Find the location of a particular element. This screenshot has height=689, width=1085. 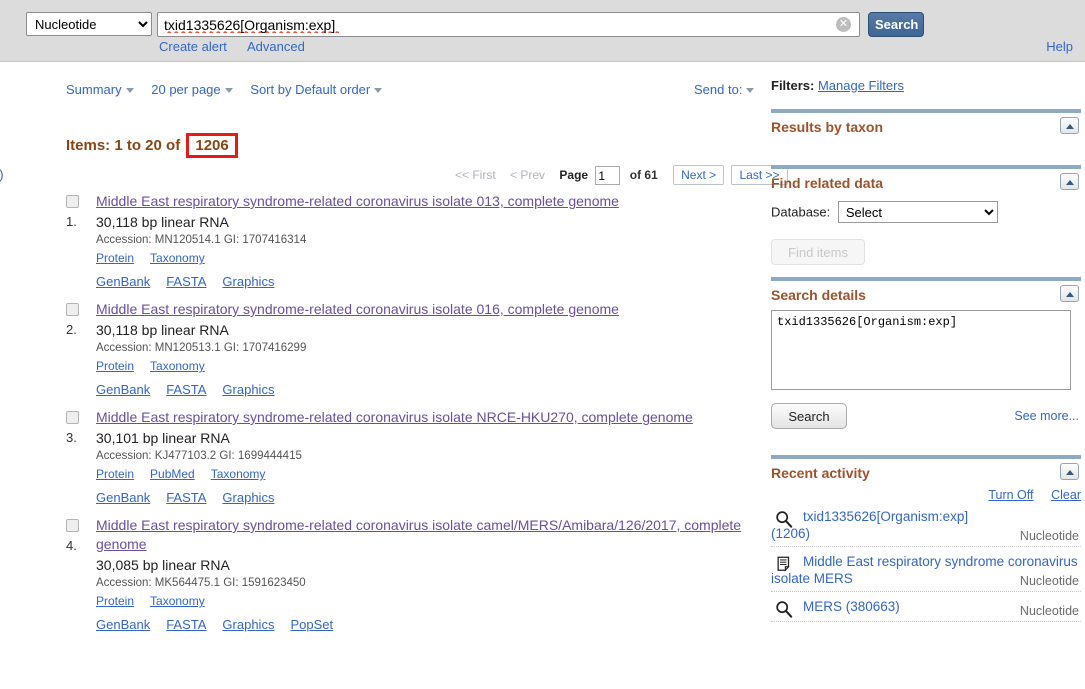

result-format-link: PopSet is located at coordinates (311, 624).